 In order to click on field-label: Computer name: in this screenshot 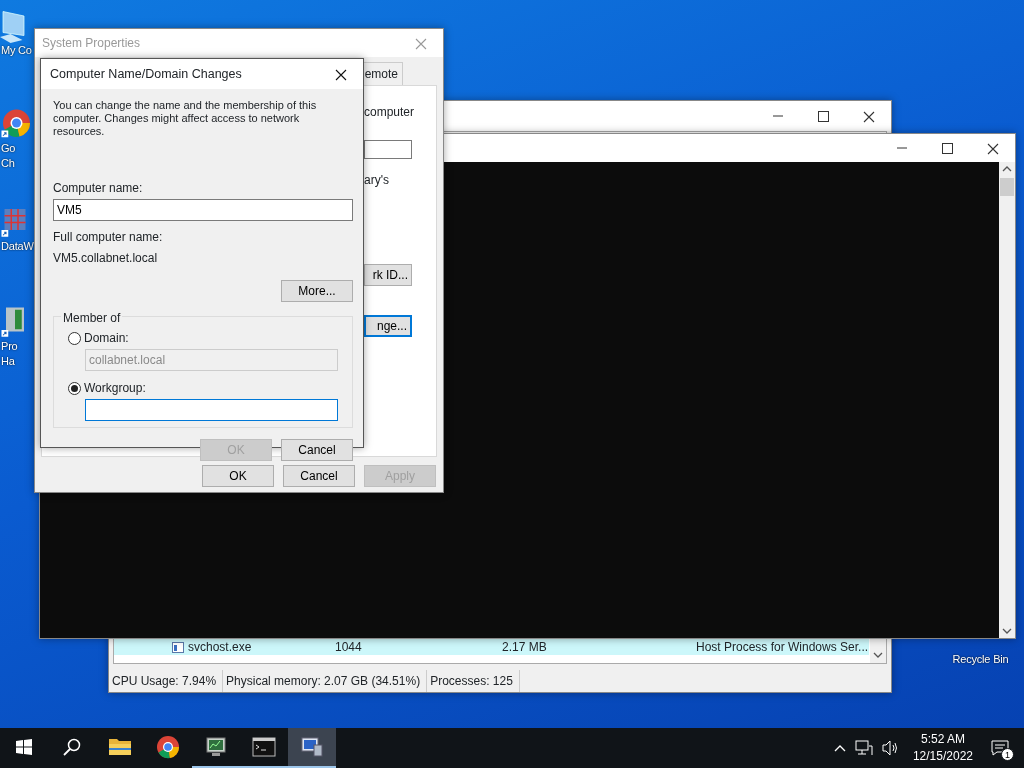, I will do `click(98, 188)`.